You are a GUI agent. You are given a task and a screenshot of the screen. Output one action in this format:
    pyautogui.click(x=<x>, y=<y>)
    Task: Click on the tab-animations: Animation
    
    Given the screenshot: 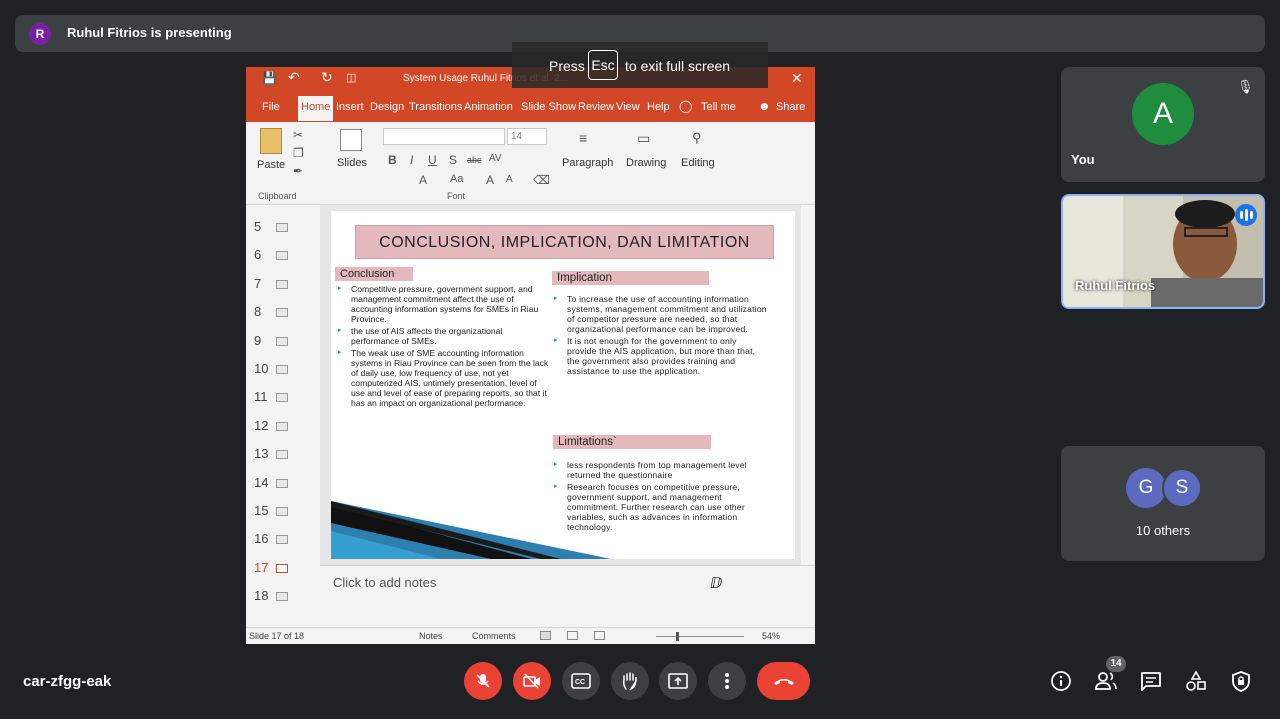 What is the action you would take?
    pyautogui.click(x=488, y=107)
    